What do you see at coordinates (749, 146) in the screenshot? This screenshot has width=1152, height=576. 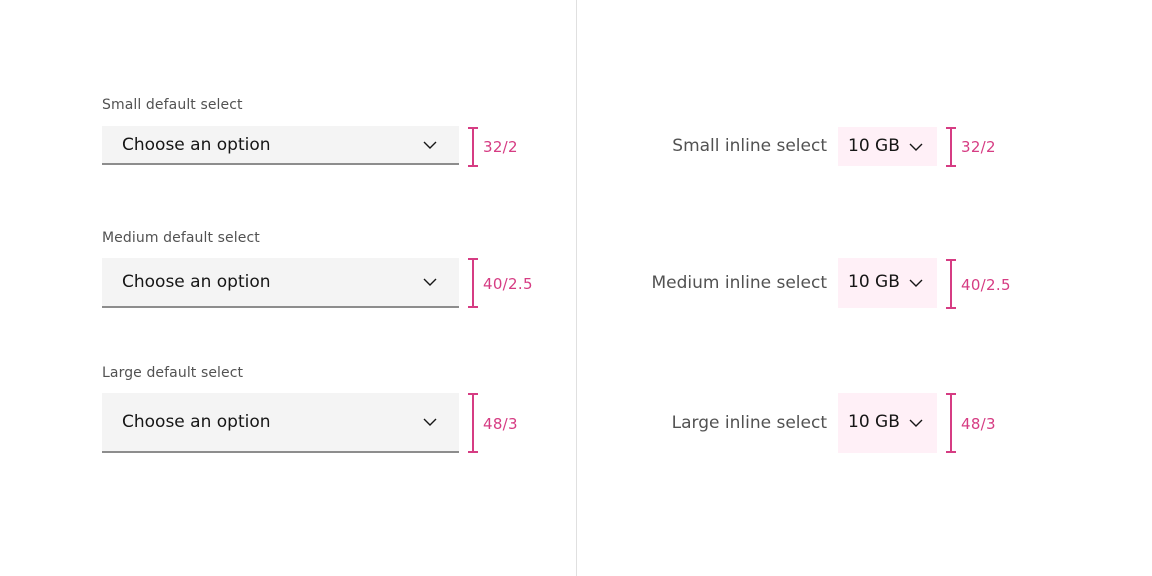 I see `small-inline-select-label: Small inline select` at bounding box center [749, 146].